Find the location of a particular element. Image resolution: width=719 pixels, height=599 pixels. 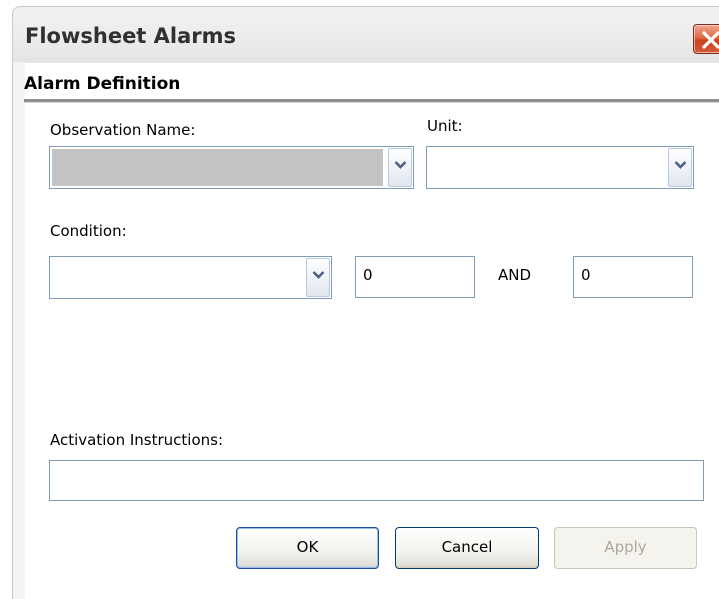

section-title: Alarm Definition is located at coordinates (102, 84).